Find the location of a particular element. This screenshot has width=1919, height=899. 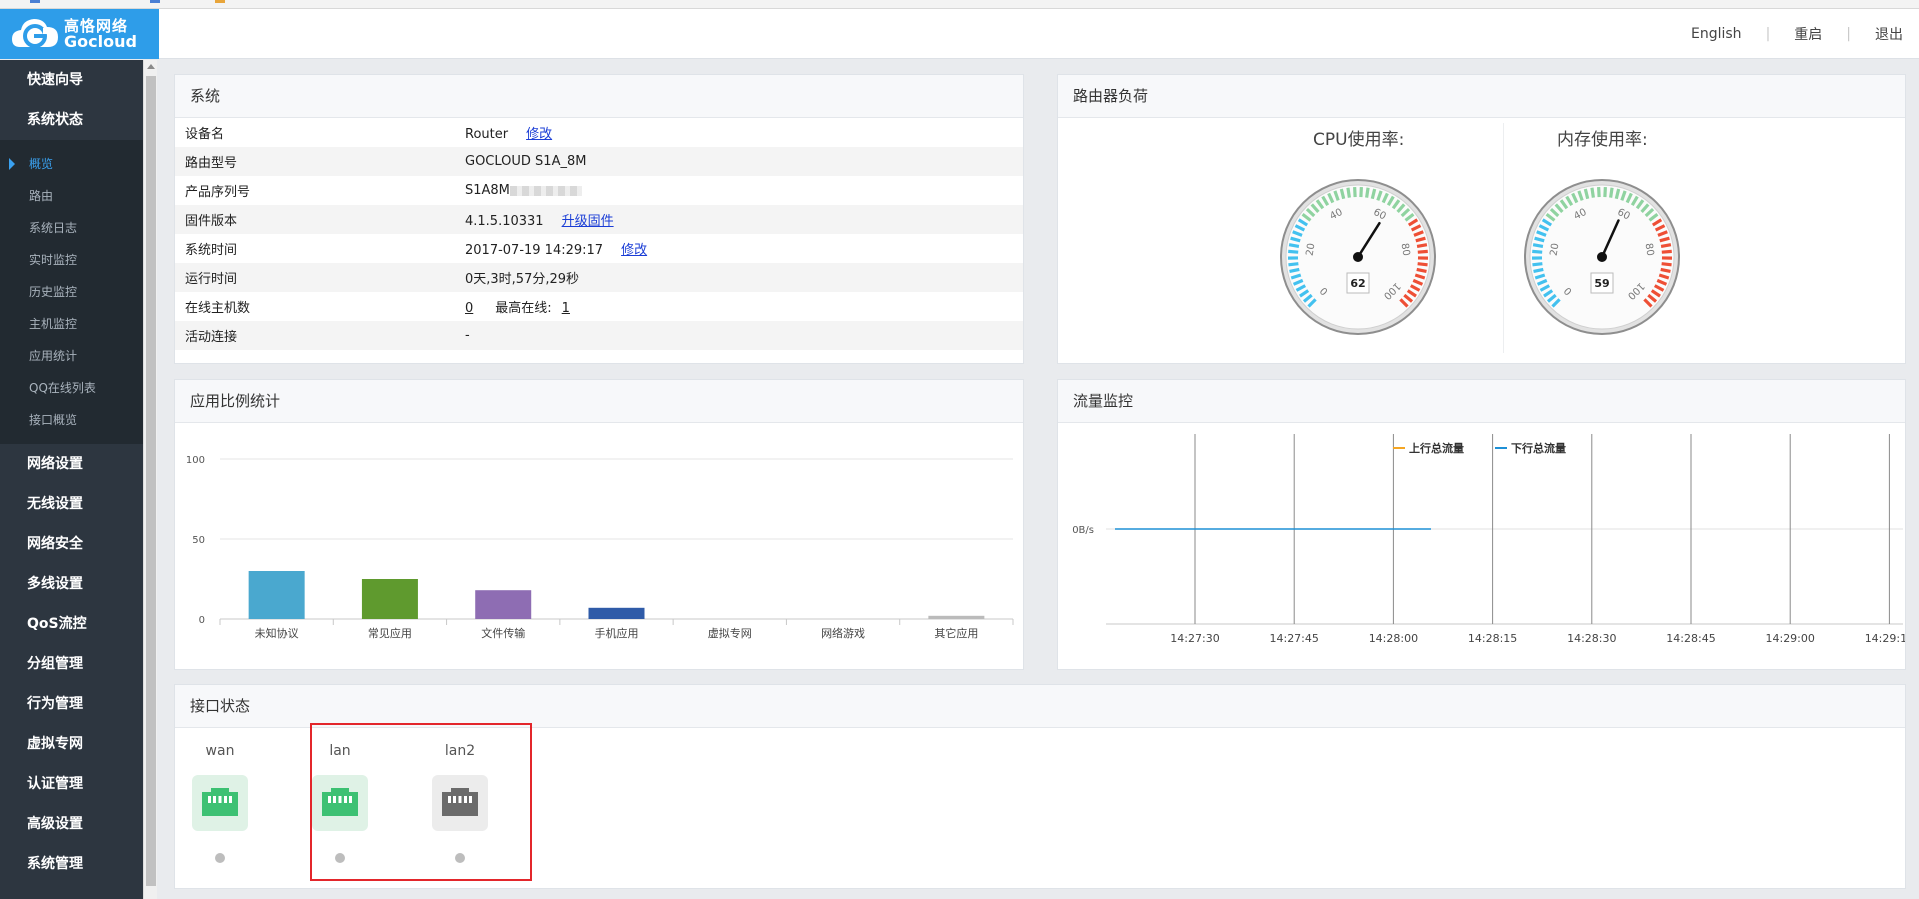

row-value-cell: 0 最高在线: 1 is located at coordinates (744, 306).